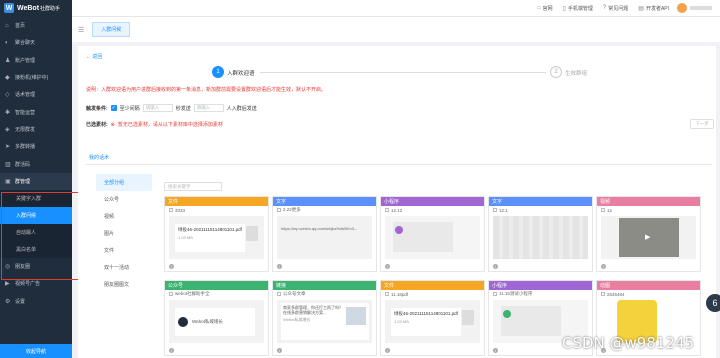 The height and width of the screenshot is (358, 720). What do you see at coordinates (324, 210) in the screenshot?
I see `card-meta: 2.22更多` at bounding box center [324, 210].